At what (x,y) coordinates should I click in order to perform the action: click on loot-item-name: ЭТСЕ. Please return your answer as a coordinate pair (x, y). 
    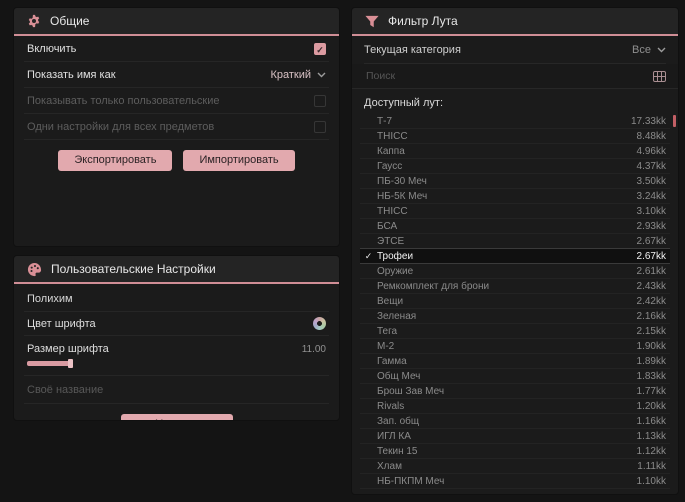
    Looking at the image, I should click on (391, 241).